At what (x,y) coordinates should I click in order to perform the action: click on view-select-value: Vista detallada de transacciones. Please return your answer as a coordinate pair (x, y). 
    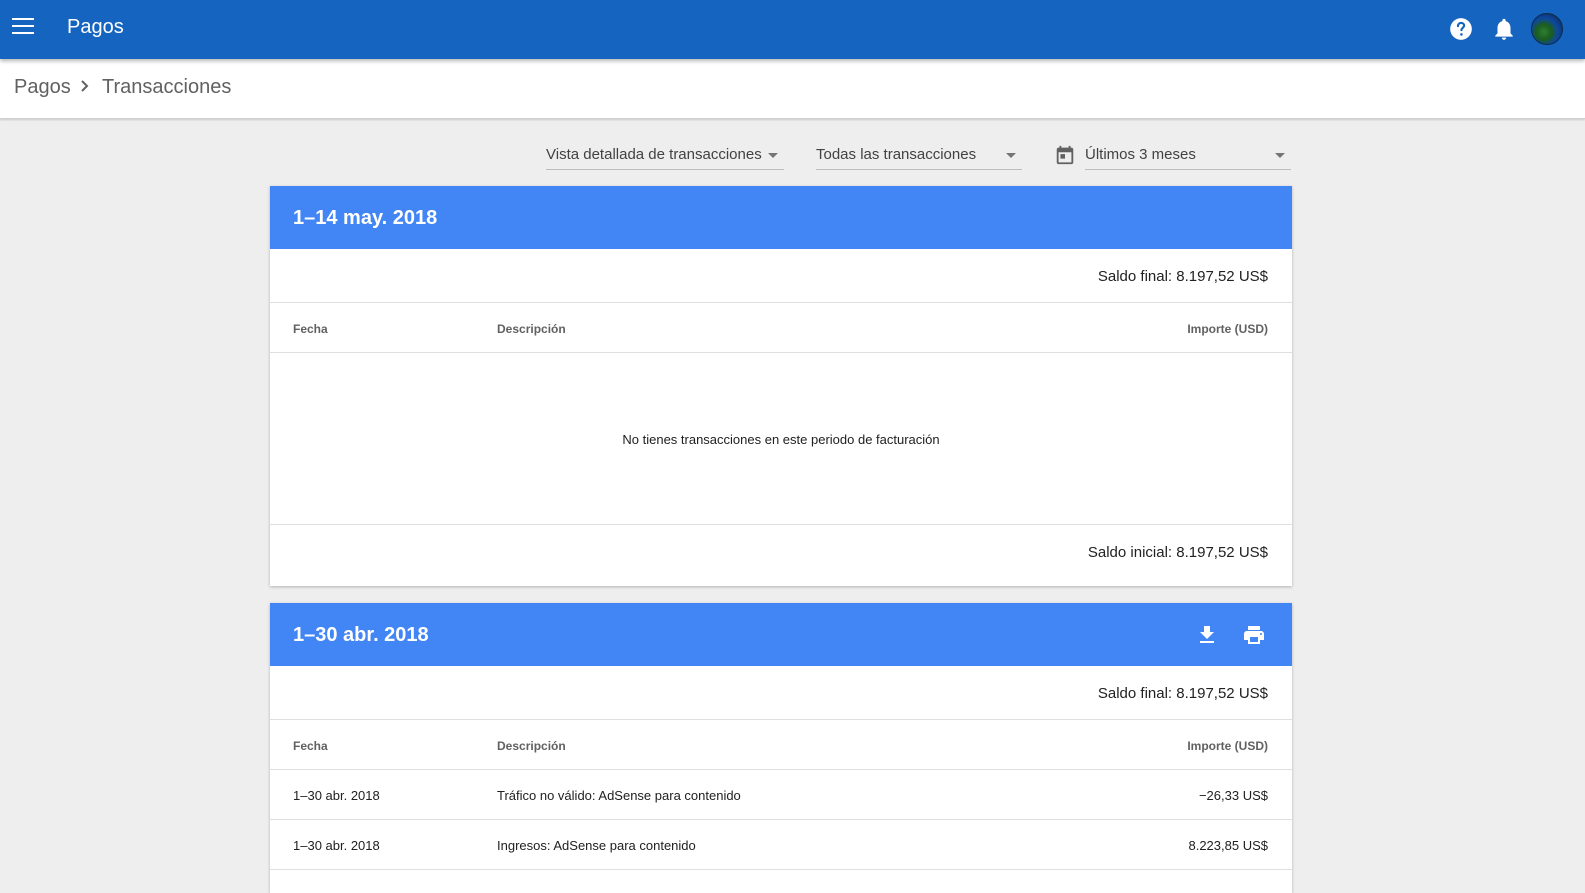
    Looking at the image, I should click on (654, 154).